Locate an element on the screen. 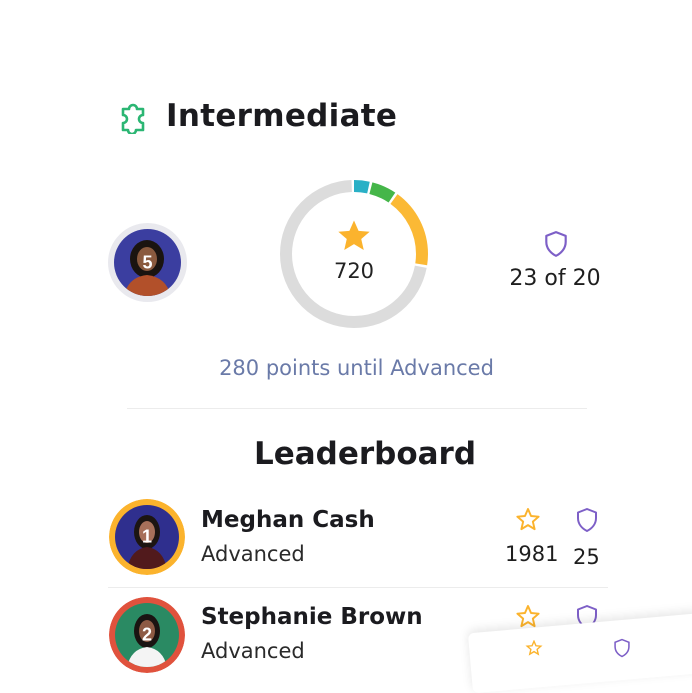 This screenshot has height=693, width=692. star-icon is located at coordinates (354, 236).